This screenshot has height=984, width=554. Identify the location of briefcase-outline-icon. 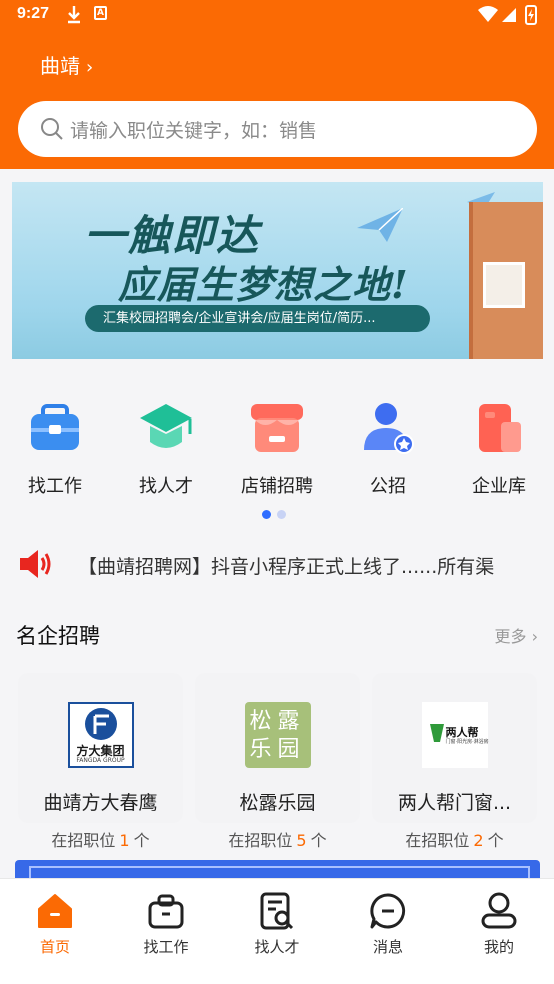
(166, 911).